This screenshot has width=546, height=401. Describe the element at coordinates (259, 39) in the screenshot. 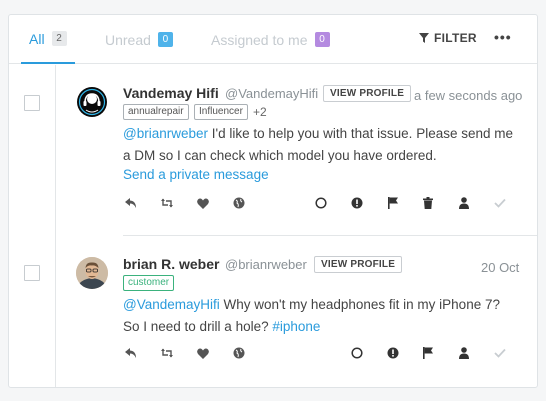

I see `tab-assigned-label: Assigned to me` at that location.